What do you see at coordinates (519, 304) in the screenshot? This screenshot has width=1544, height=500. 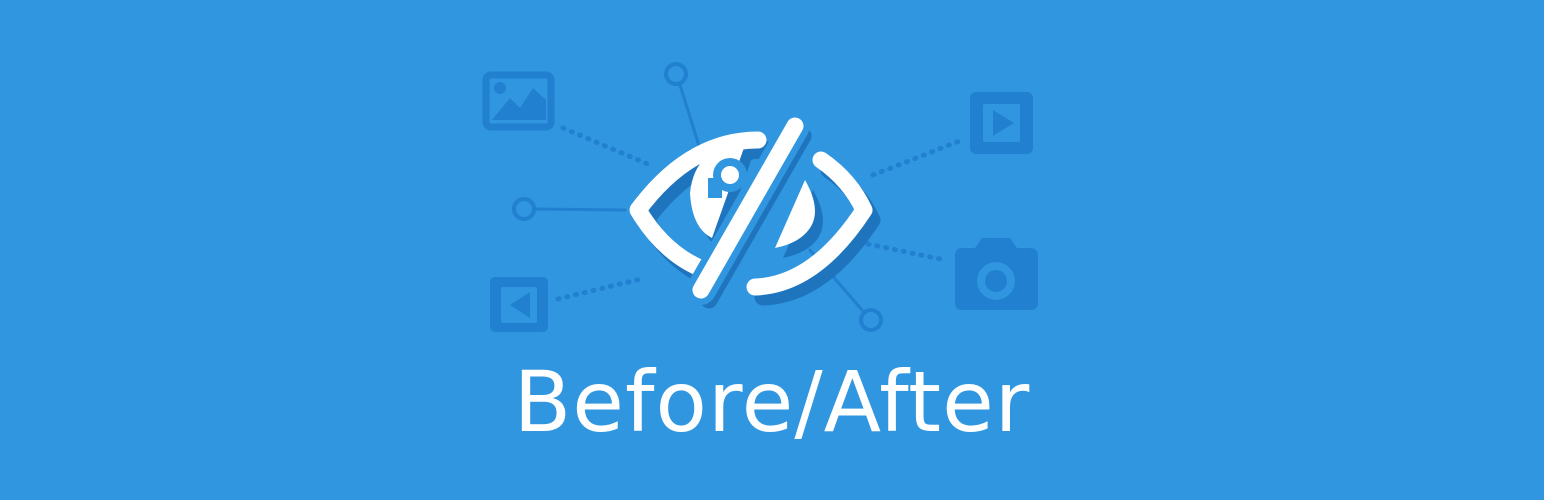 I see `back-video-icon` at bounding box center [519, 304].